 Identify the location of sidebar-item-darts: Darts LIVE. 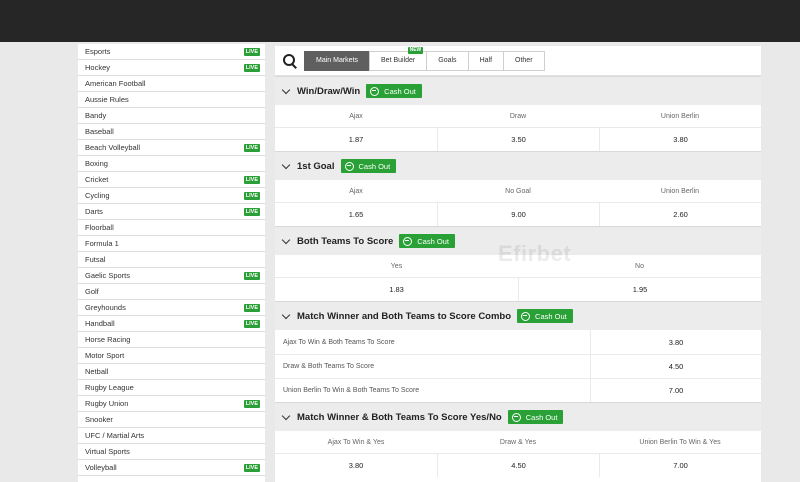
(171, 212).